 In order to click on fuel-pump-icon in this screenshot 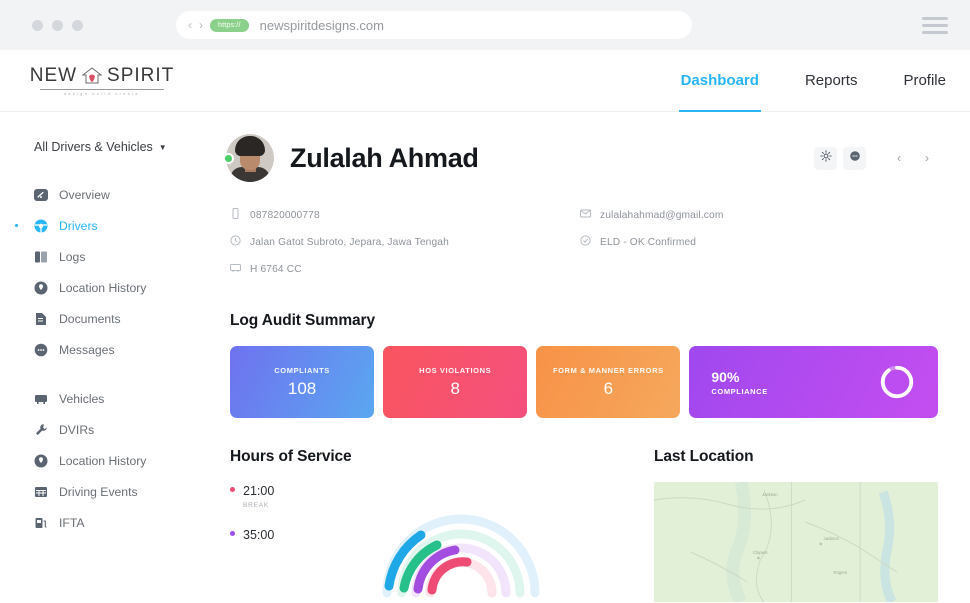, I will do `click(41, 523)`.